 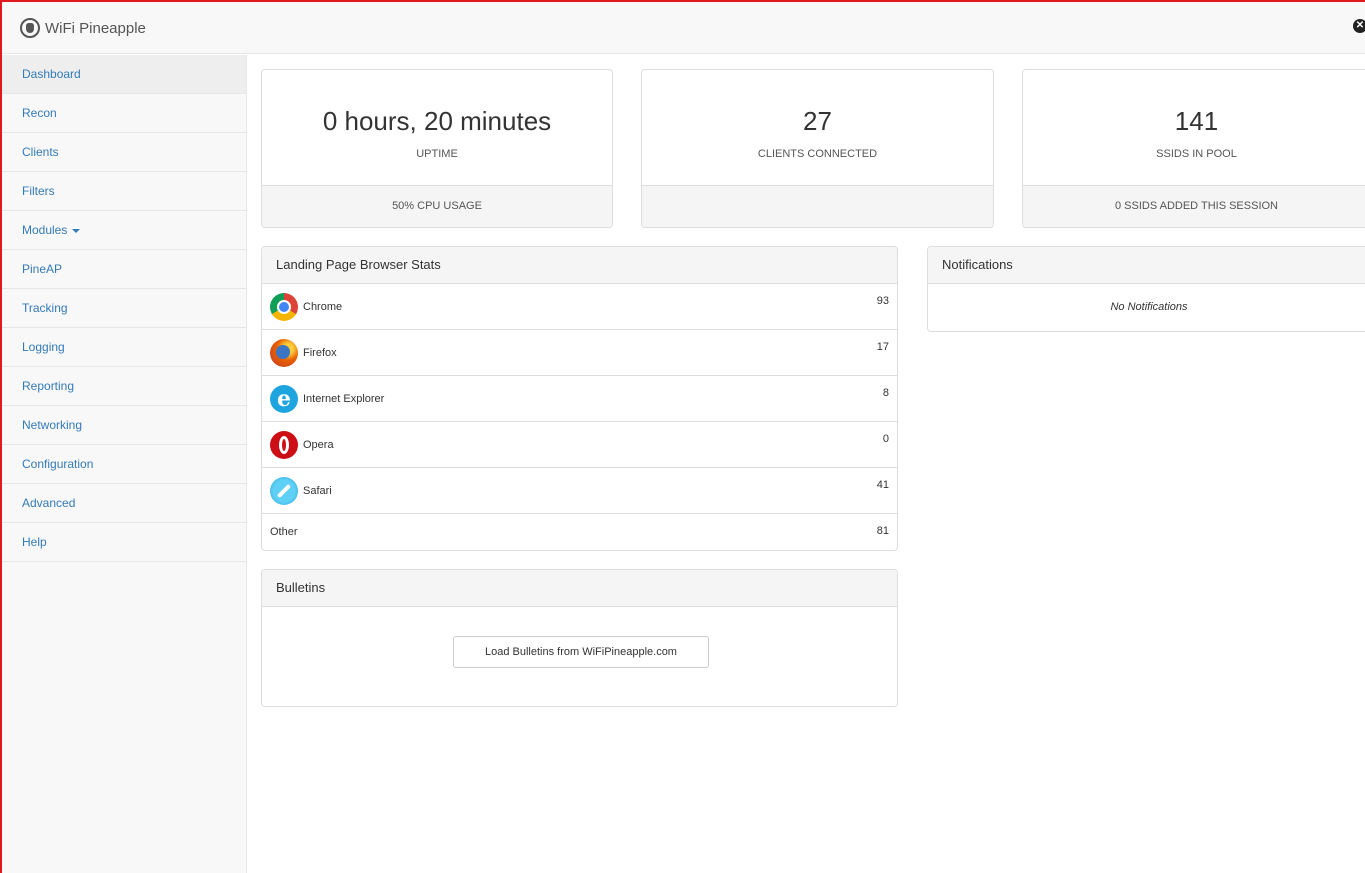 I want to click on chrome-icon, so click(x=284, y=306).